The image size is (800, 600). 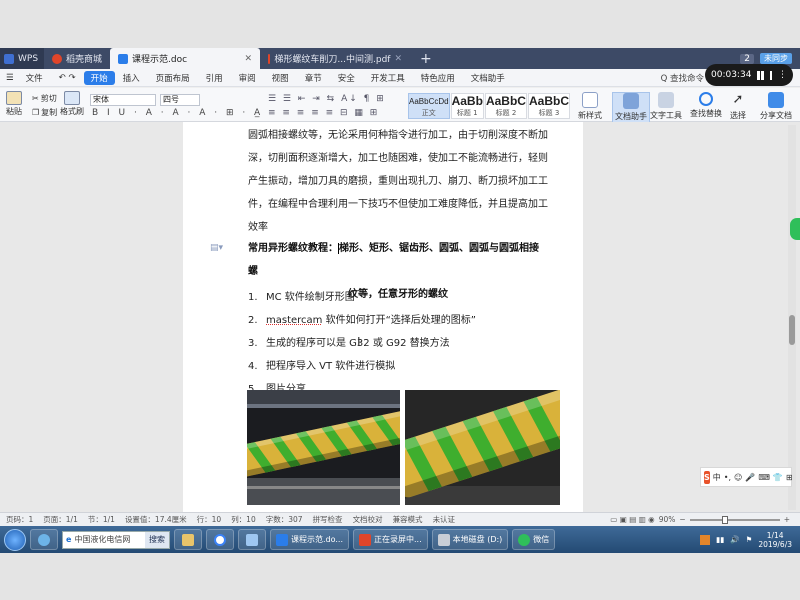 I want to click on menu-references: 引用, so click(x=214, y=78).